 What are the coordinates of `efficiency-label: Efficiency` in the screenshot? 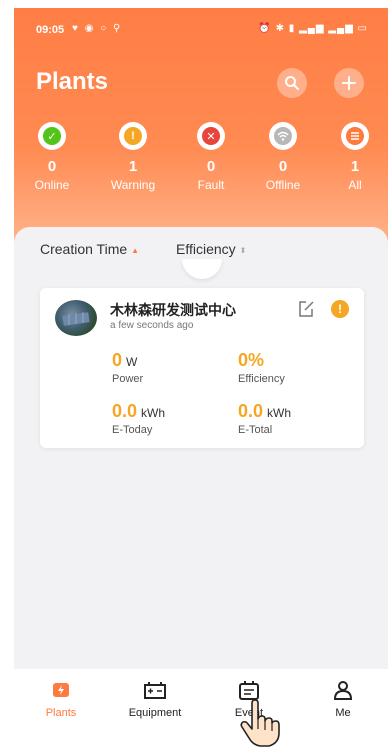 It's located at (261, 379).